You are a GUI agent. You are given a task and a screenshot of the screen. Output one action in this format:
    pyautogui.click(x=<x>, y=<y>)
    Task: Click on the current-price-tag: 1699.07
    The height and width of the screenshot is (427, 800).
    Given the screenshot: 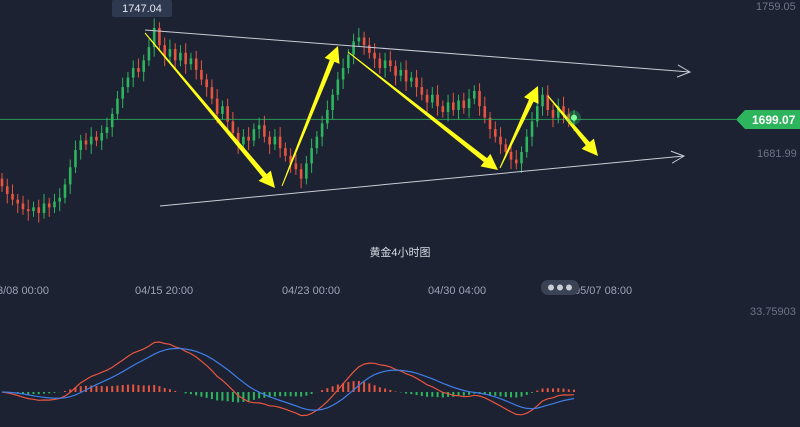 What is the action you would take?
    pyautogui.click(x=768, y=119)
    